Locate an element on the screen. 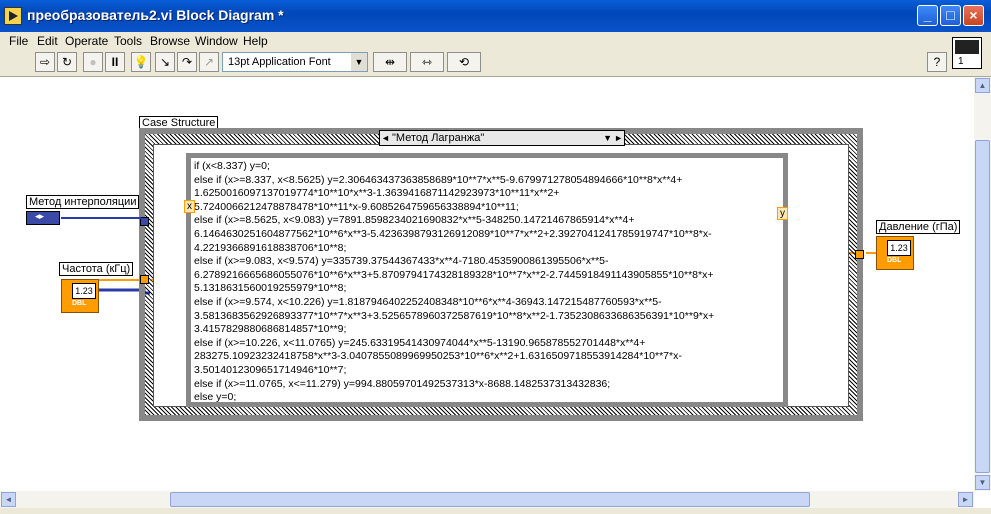 The image size is (991, 514). pressure-value: 1.23 is located at coordinates (899, 248).